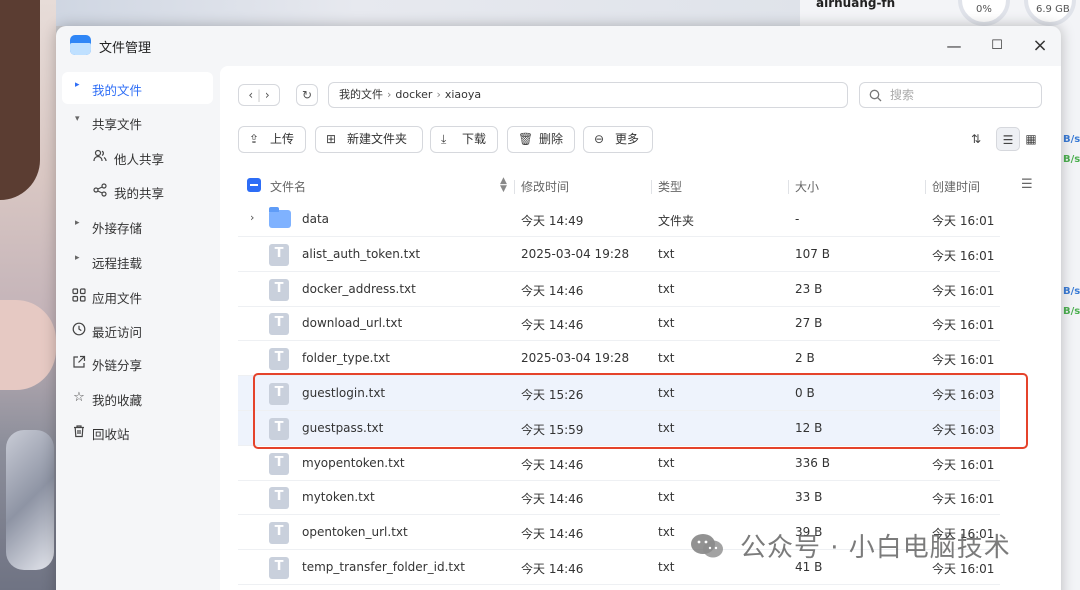 The height and width of the screenshot is (590, 1080). Describe the element at coordinates (28, 295) in the screenshot. I see `desktop-wallpaper-left` at that location.